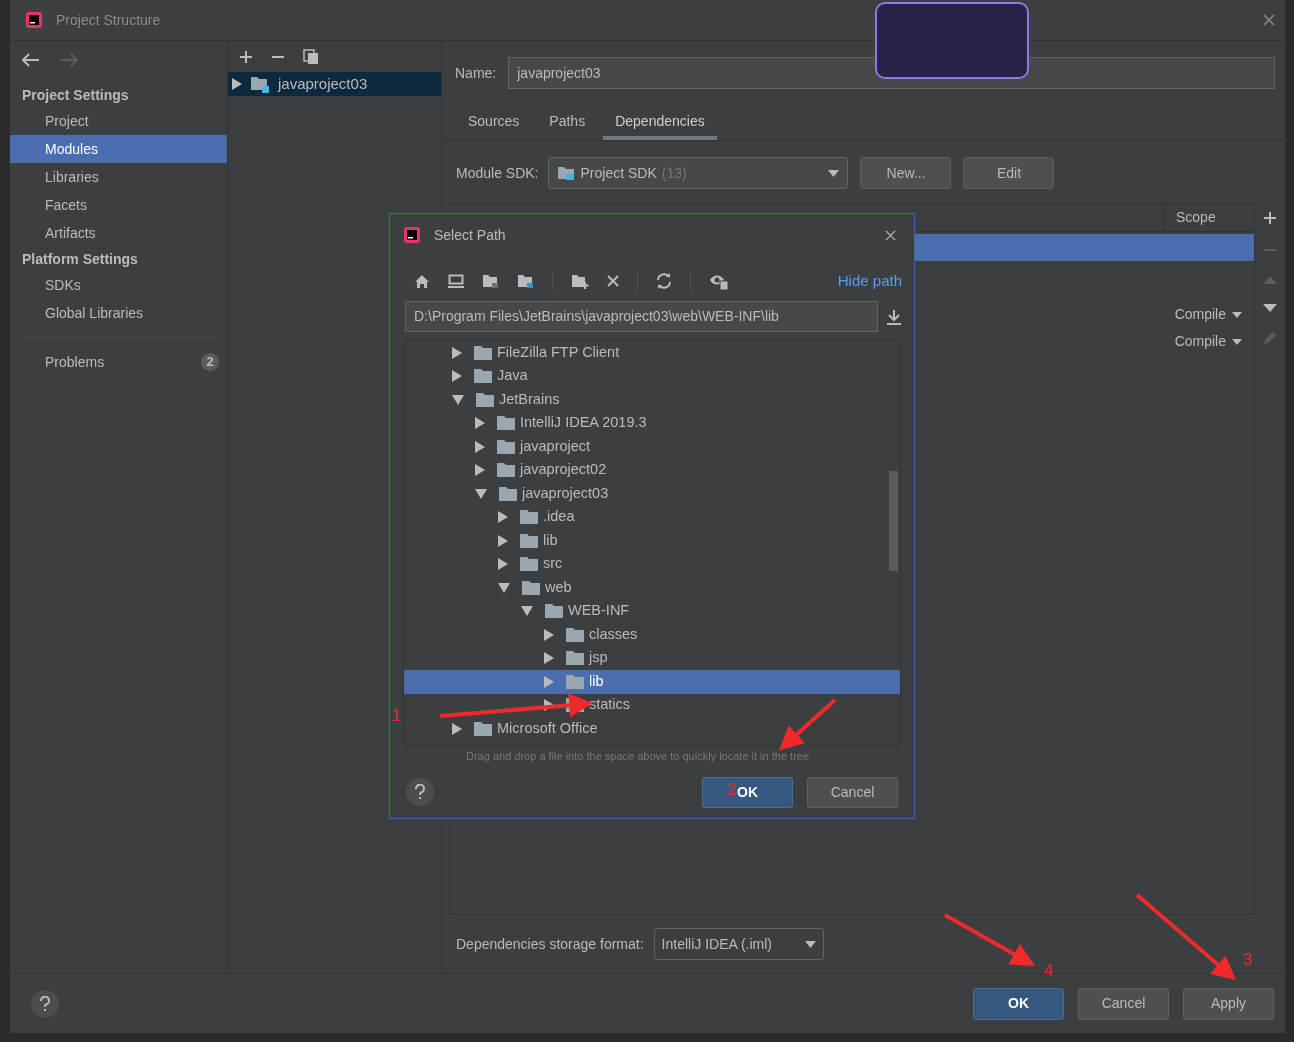 The height and width of the screenshot is (1042, 1294). I want to click on window-title: Project Structure, so click(108, 20).